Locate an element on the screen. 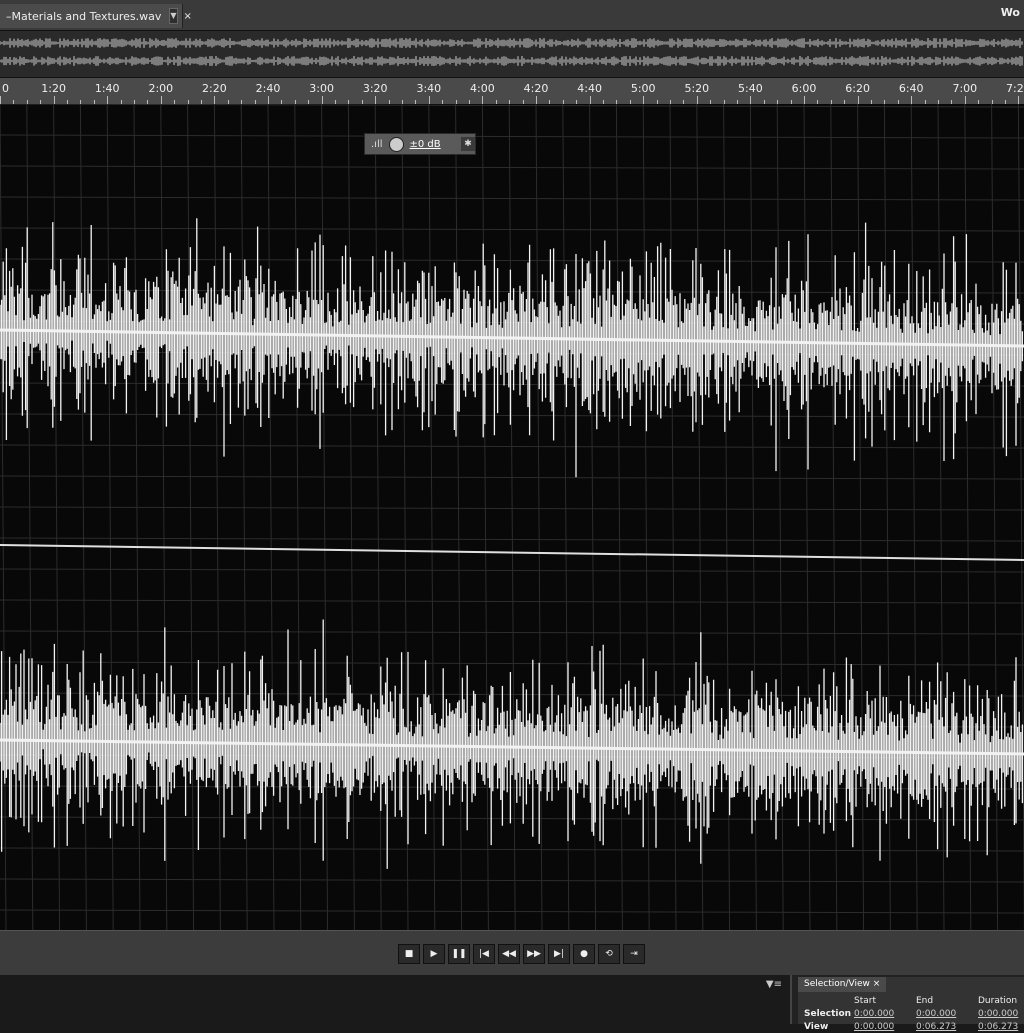  pause-button: ❚❚ is located at coordinates (459, 954).